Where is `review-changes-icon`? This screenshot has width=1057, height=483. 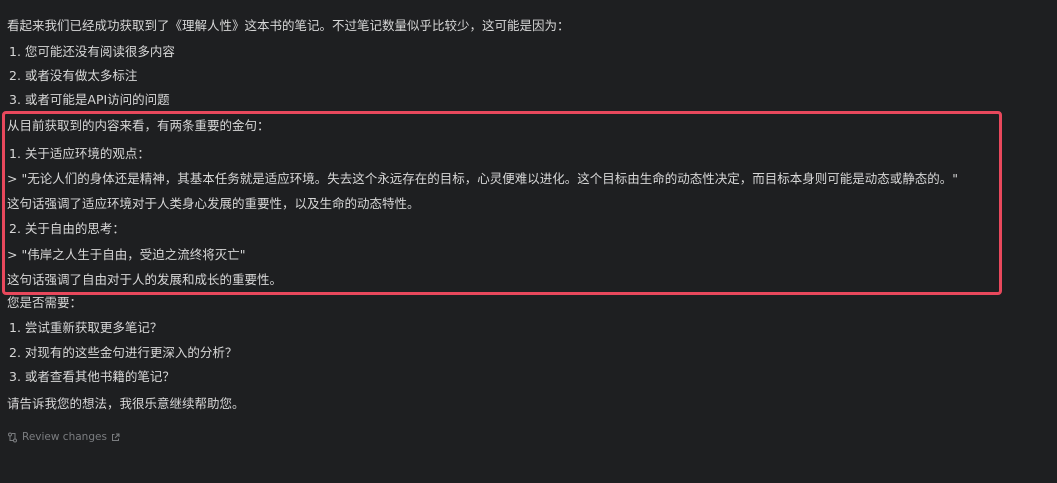 review-changes-icon is located at coordinates (12, 437).